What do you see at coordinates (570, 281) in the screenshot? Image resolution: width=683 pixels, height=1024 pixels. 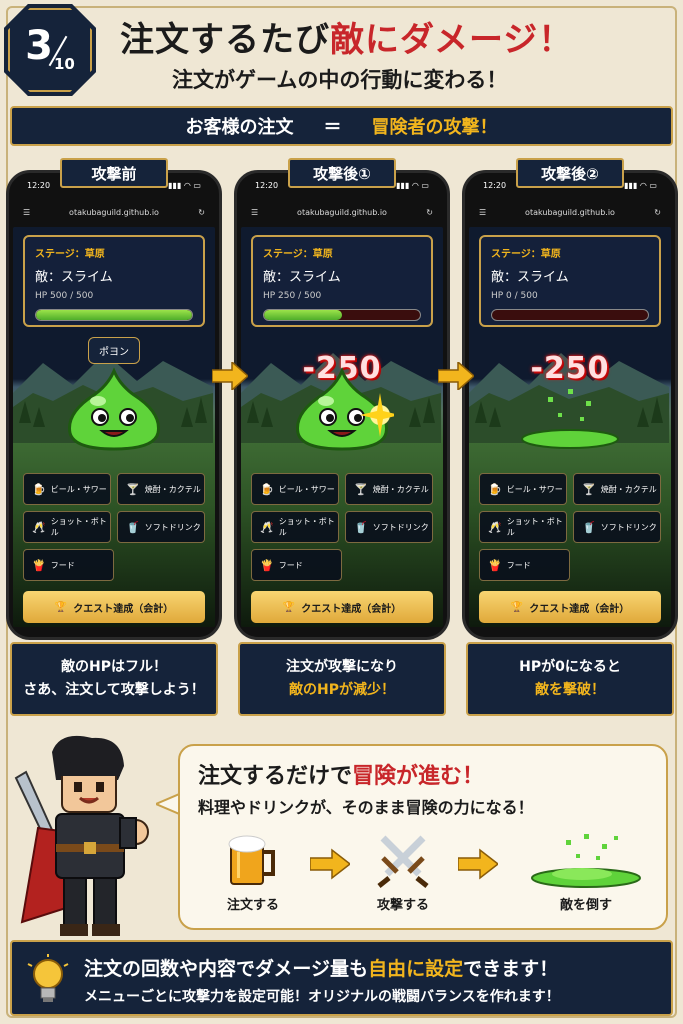 I see `enemy-status-panel: ステージ：草原 敵：スライム HP 0 / 500` at bounding box center [570, 281].